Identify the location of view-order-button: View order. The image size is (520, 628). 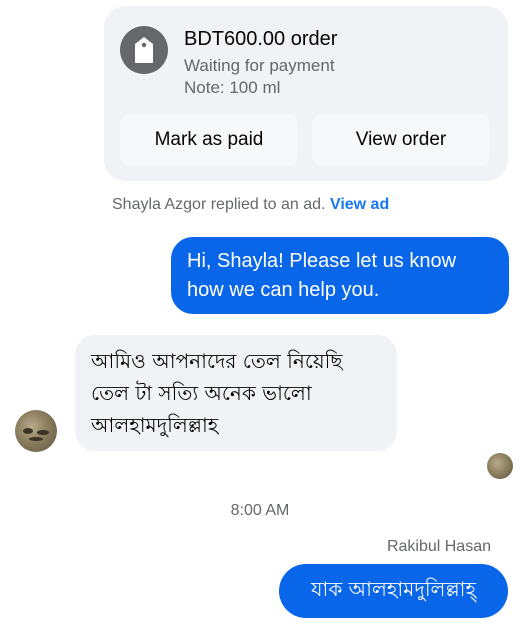
(401, 140).